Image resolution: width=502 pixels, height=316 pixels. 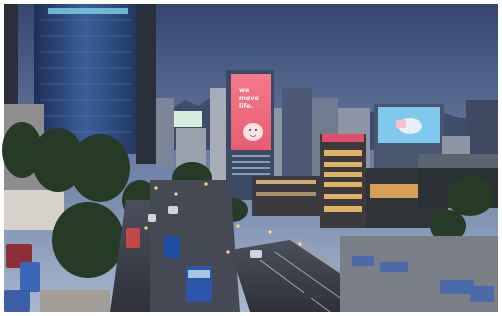 I want to click on station-roof, so click(x=458, y=161).